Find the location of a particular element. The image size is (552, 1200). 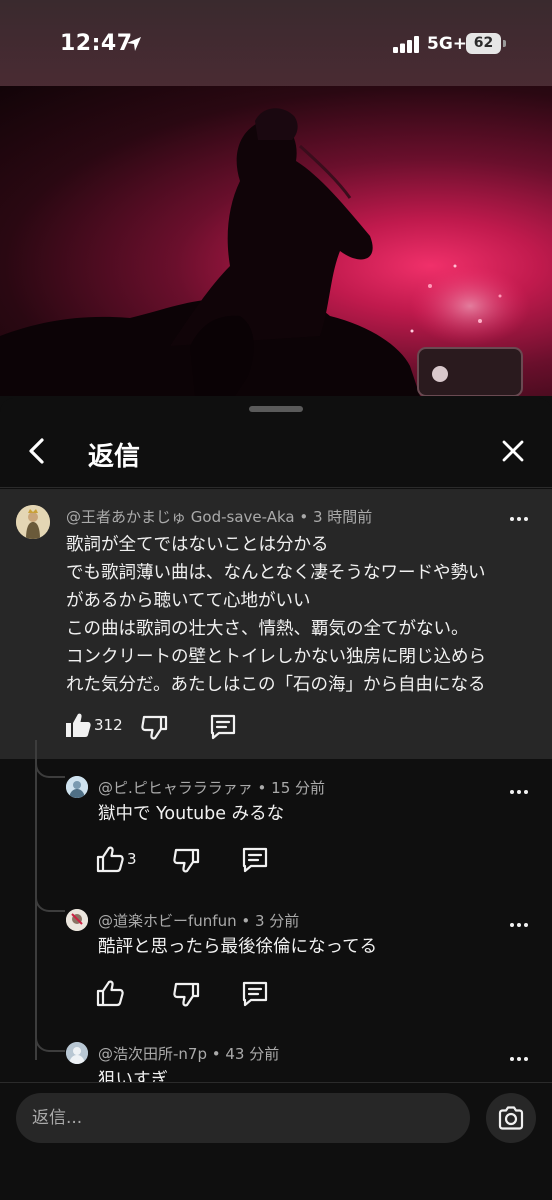

comment-line: コンクリートの壁とトイレしかない独房に閉じ込めら is located at coordinates (276, 657).